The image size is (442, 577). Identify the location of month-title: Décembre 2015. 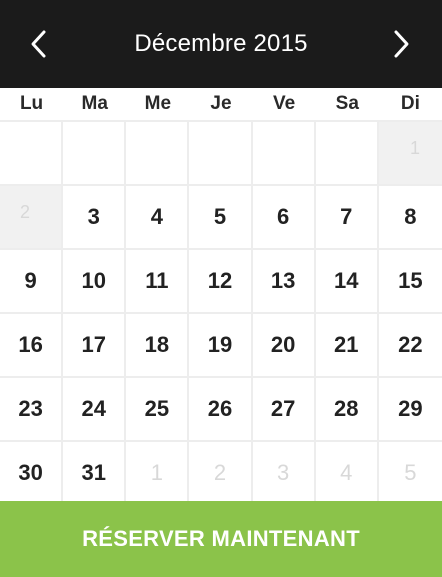
(221, 43).